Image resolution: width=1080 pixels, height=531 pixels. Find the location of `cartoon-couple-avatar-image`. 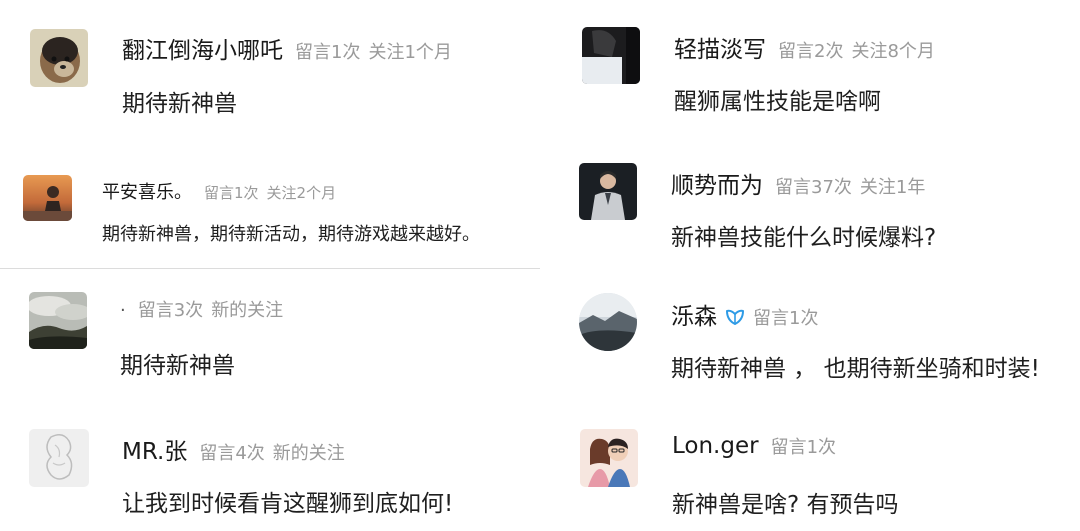

cartoon-couple-avatar-image is located at coordinates (609, 458).